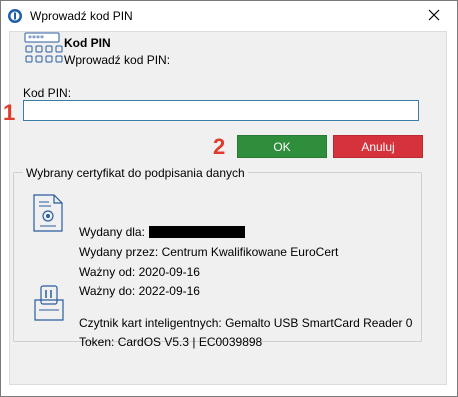  What do you see at coordinates (229, 16) in the screenshot?
I see `title-bar: Wprowadź kod PIN` at bounding box center [229, 16].